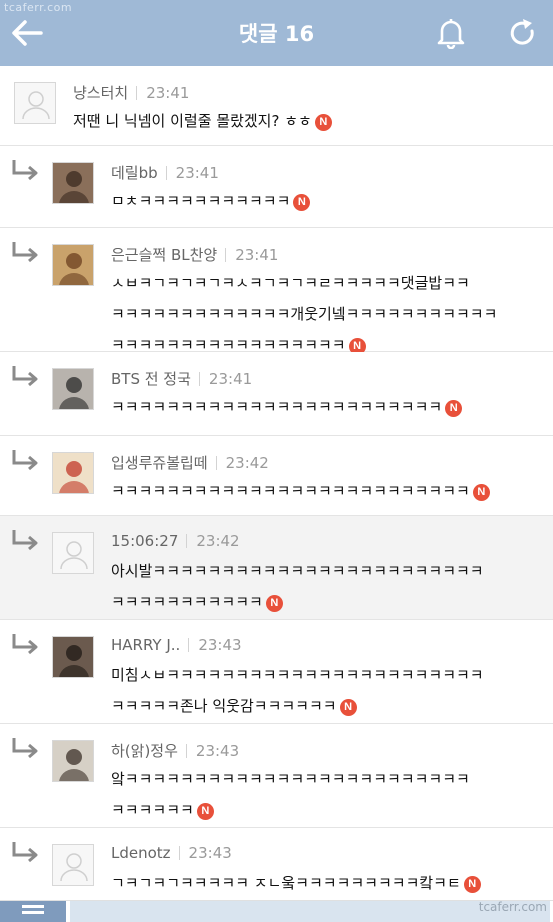 This screenshot has width=553, height=922. Describe the element at coordinates (144, 541) in the screenshot. I see `nickname: 15:06:27` at that location.